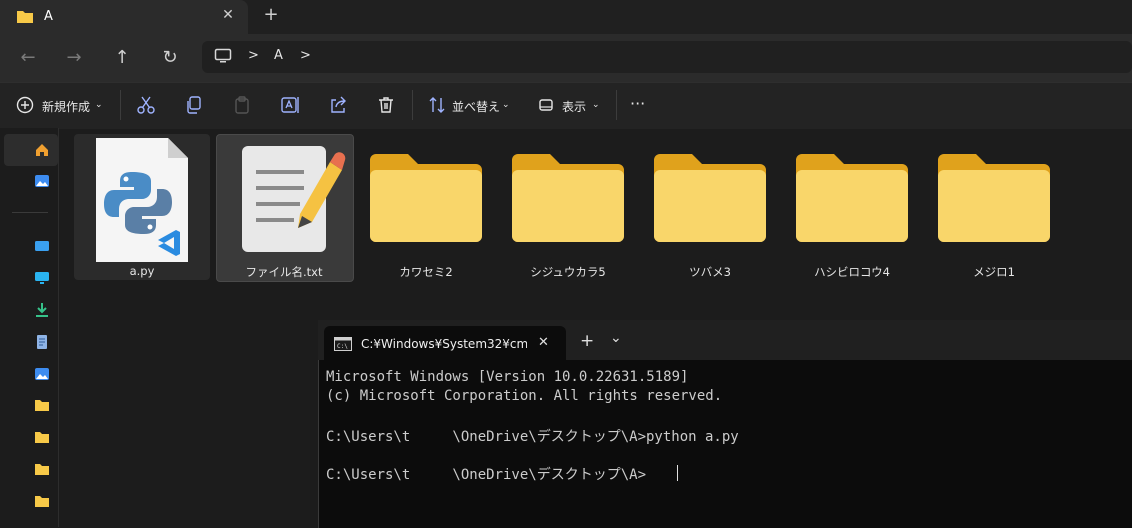  I want to click on back-button: ←, so click(28, 58).